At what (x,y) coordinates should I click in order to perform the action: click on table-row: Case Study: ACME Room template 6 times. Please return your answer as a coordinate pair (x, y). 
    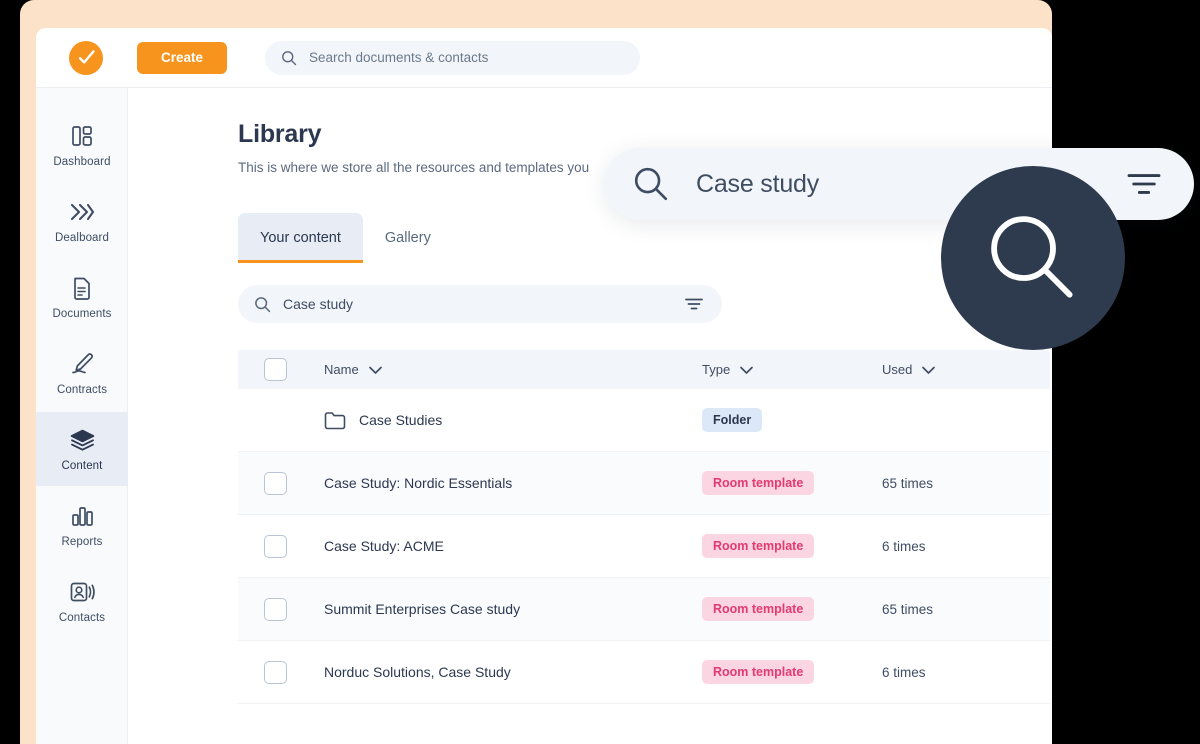
    Looking at the image, I should click on (644, 546).